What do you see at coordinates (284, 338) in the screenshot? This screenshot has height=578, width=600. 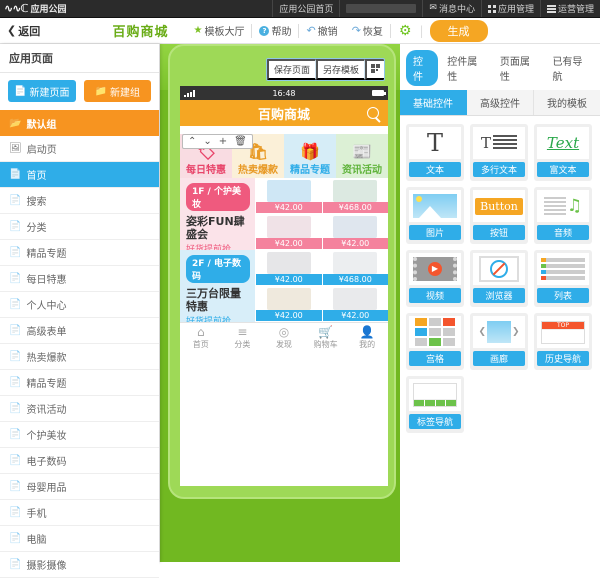 I see `tab-bar-item: ◎ 发现` at bounding box center [284, 338].